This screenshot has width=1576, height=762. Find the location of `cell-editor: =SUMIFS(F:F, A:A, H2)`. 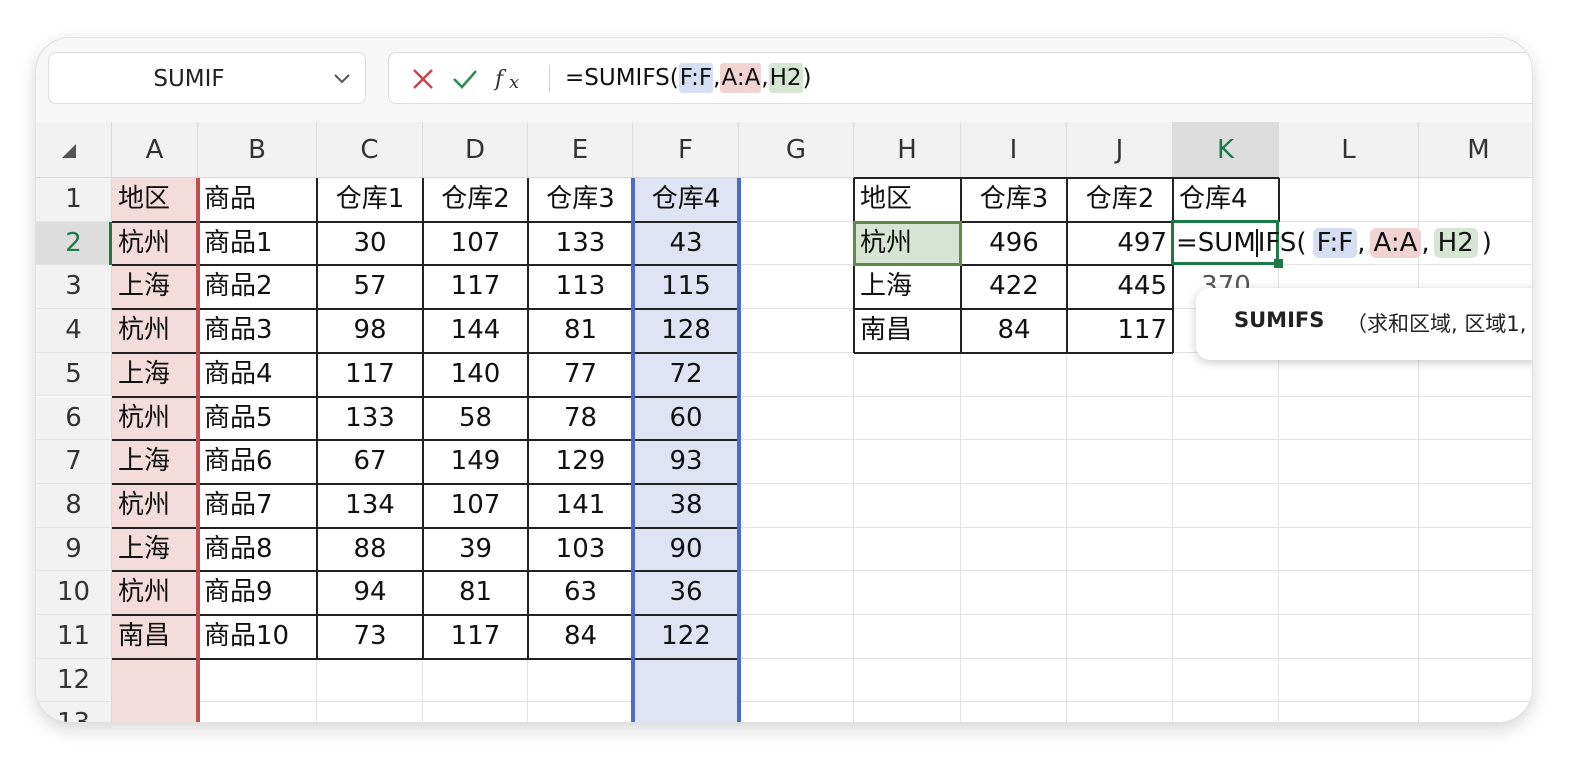

cell-editor: =SUMIFS(F:F, A:A, H2) is located at coordinates (1334, 244).